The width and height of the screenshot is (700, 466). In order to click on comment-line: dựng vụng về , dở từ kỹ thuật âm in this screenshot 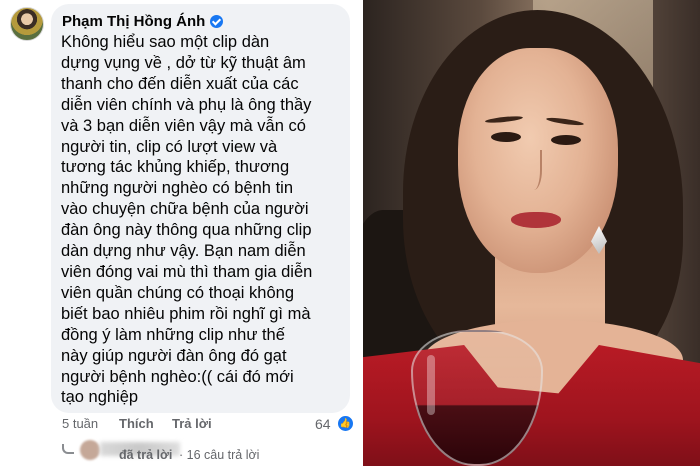, I will do `click(183, 62)`.